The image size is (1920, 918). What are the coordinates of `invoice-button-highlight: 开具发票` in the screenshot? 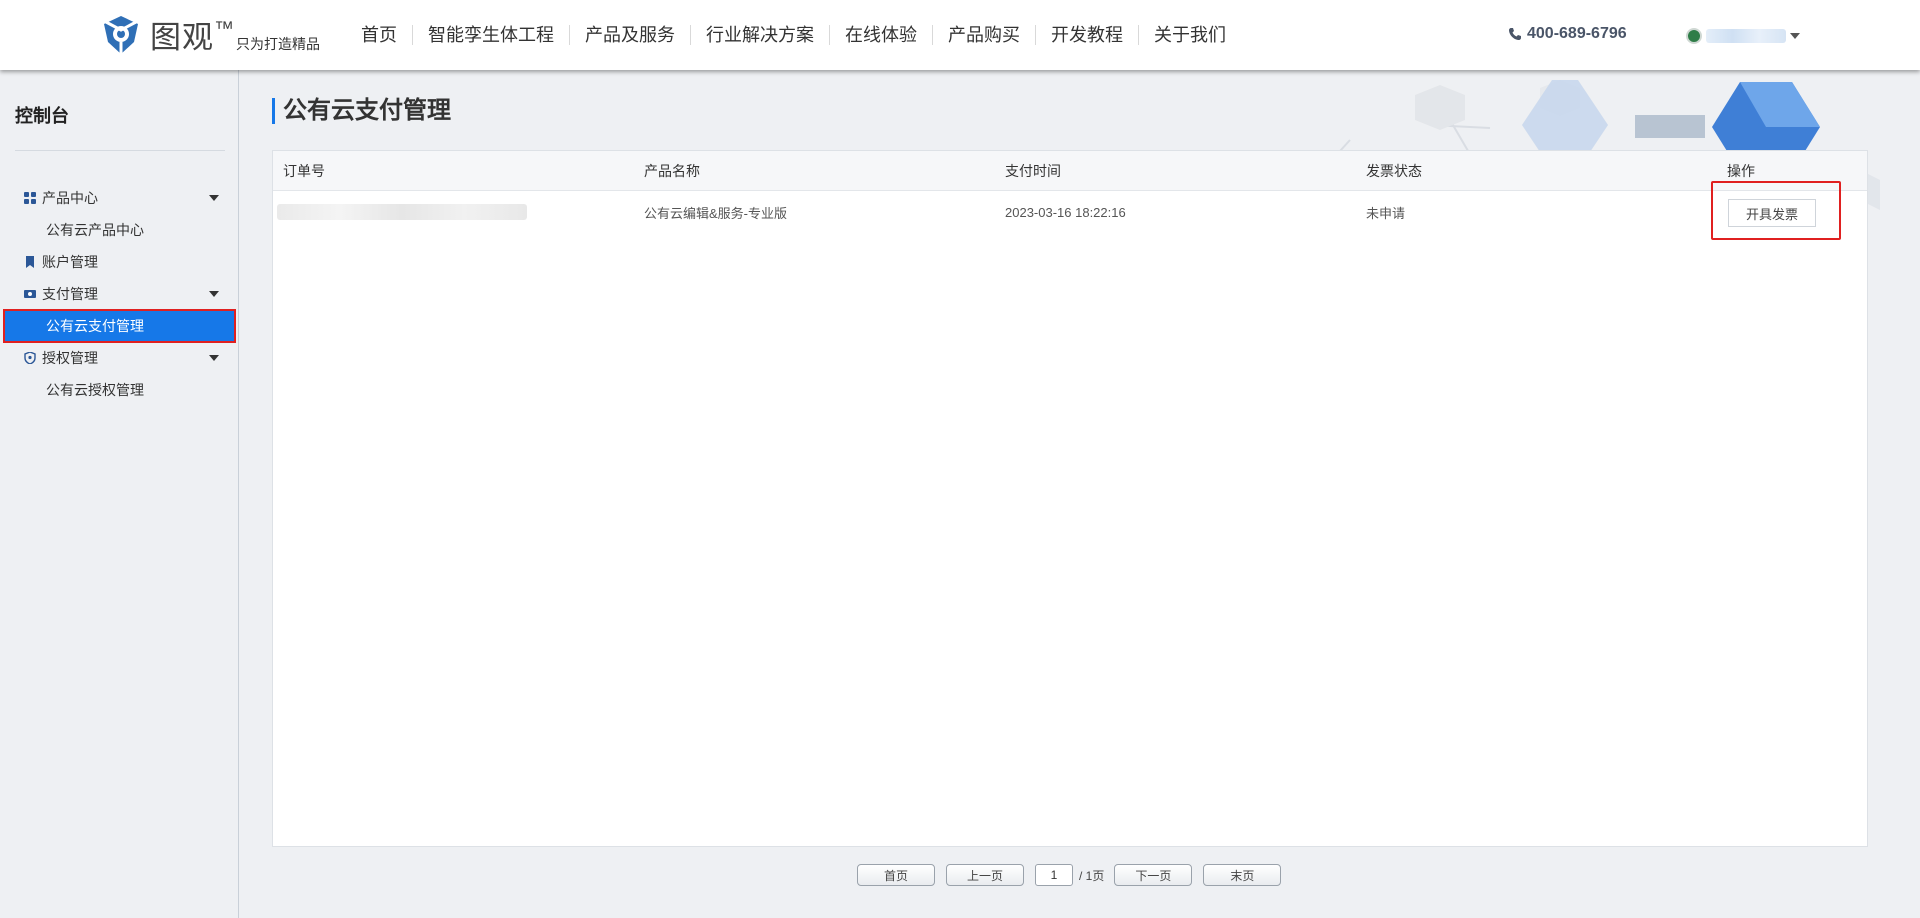 It's located at (1776, 210).